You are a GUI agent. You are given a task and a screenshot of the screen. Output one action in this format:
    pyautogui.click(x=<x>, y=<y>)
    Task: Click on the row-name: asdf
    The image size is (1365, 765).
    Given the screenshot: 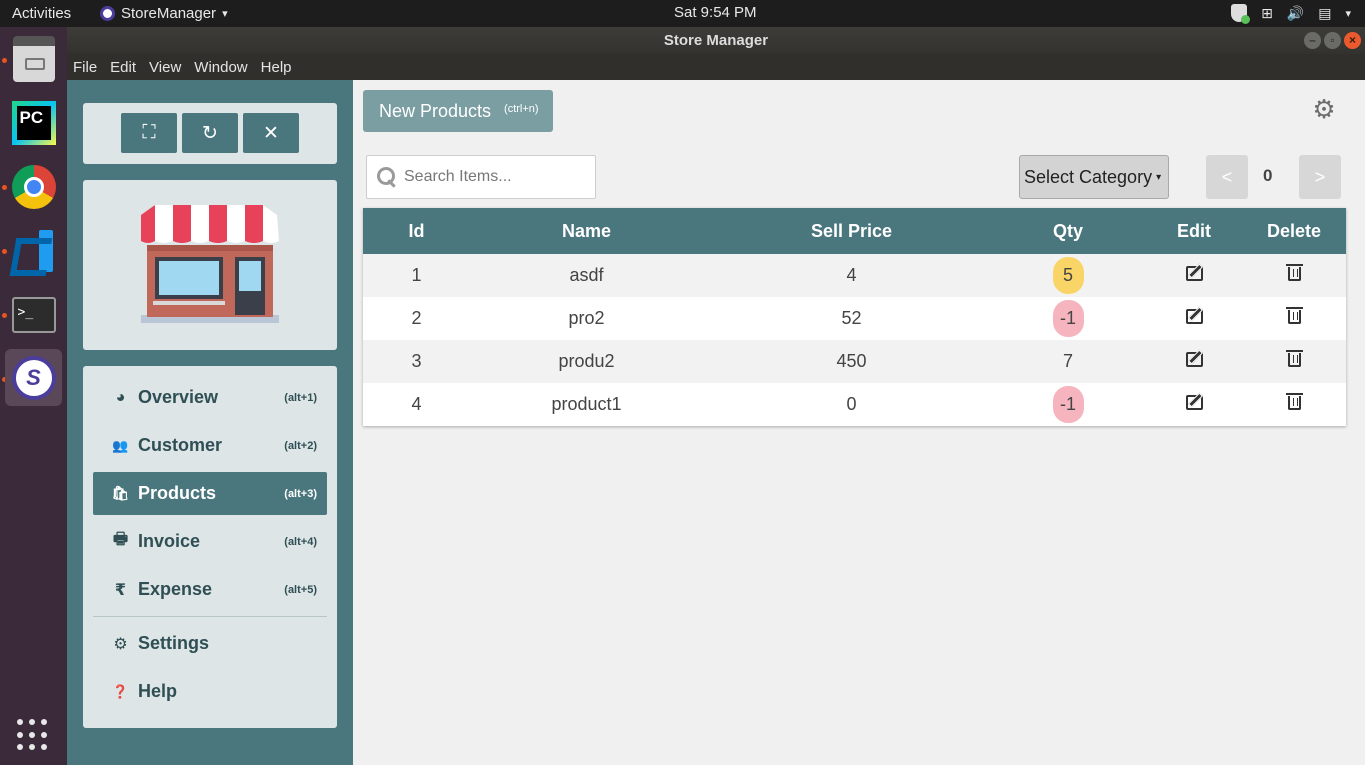 What is the action you would take?
    pyautogui.click(x=586, y=275)
    